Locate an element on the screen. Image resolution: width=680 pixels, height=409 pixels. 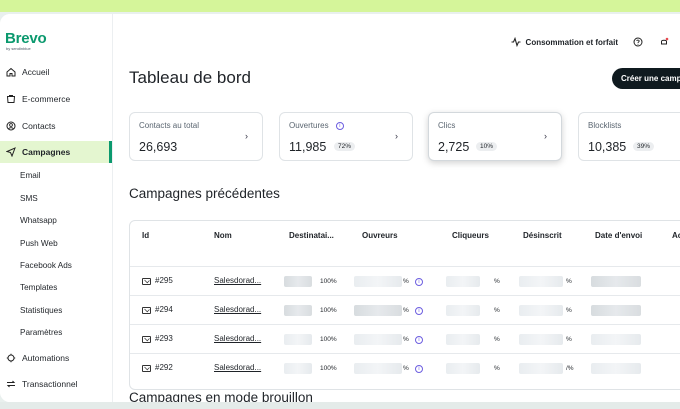
table-row: #293 Salesdorad... 100% % i % % is located at coordinates (405, 338).